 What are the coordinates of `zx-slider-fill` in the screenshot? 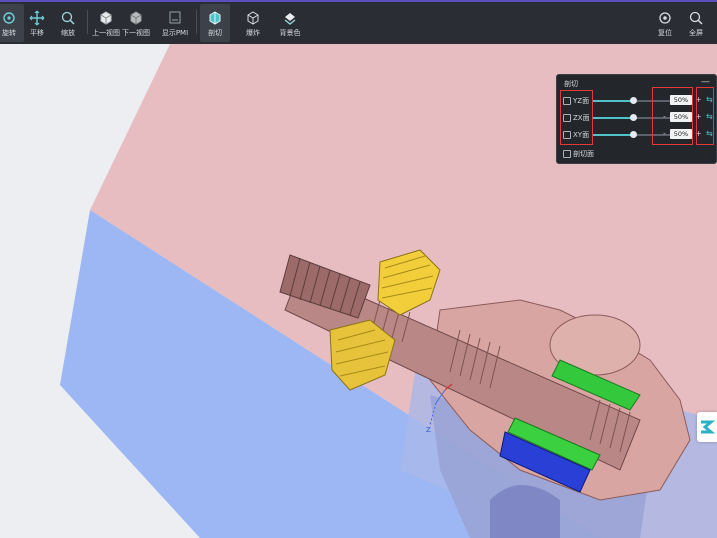 It's located at (613, 118).